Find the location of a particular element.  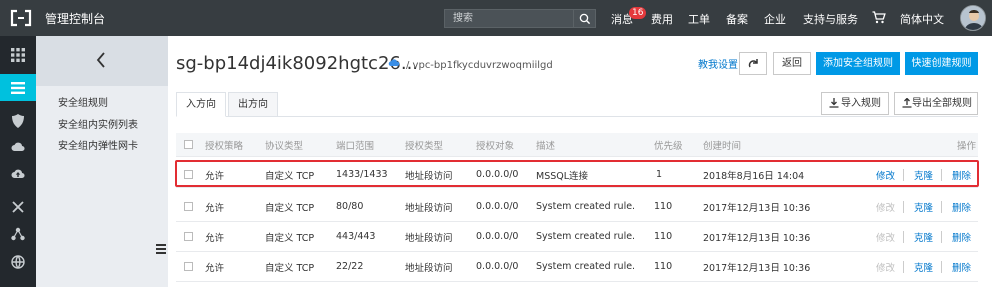

sidebar-item-sg-eni: 安全组内弹性网卡 is located at coordinates (98, 144).